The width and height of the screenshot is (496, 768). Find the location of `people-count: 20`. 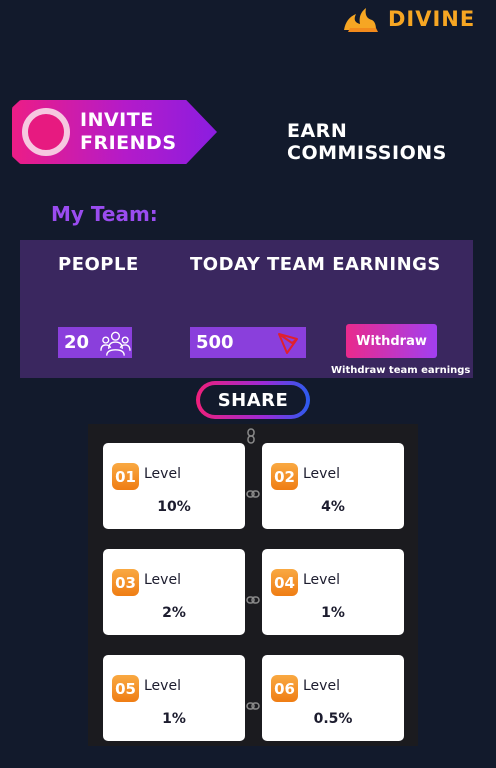

people-count: 20 is located at coordinates (77, 342).